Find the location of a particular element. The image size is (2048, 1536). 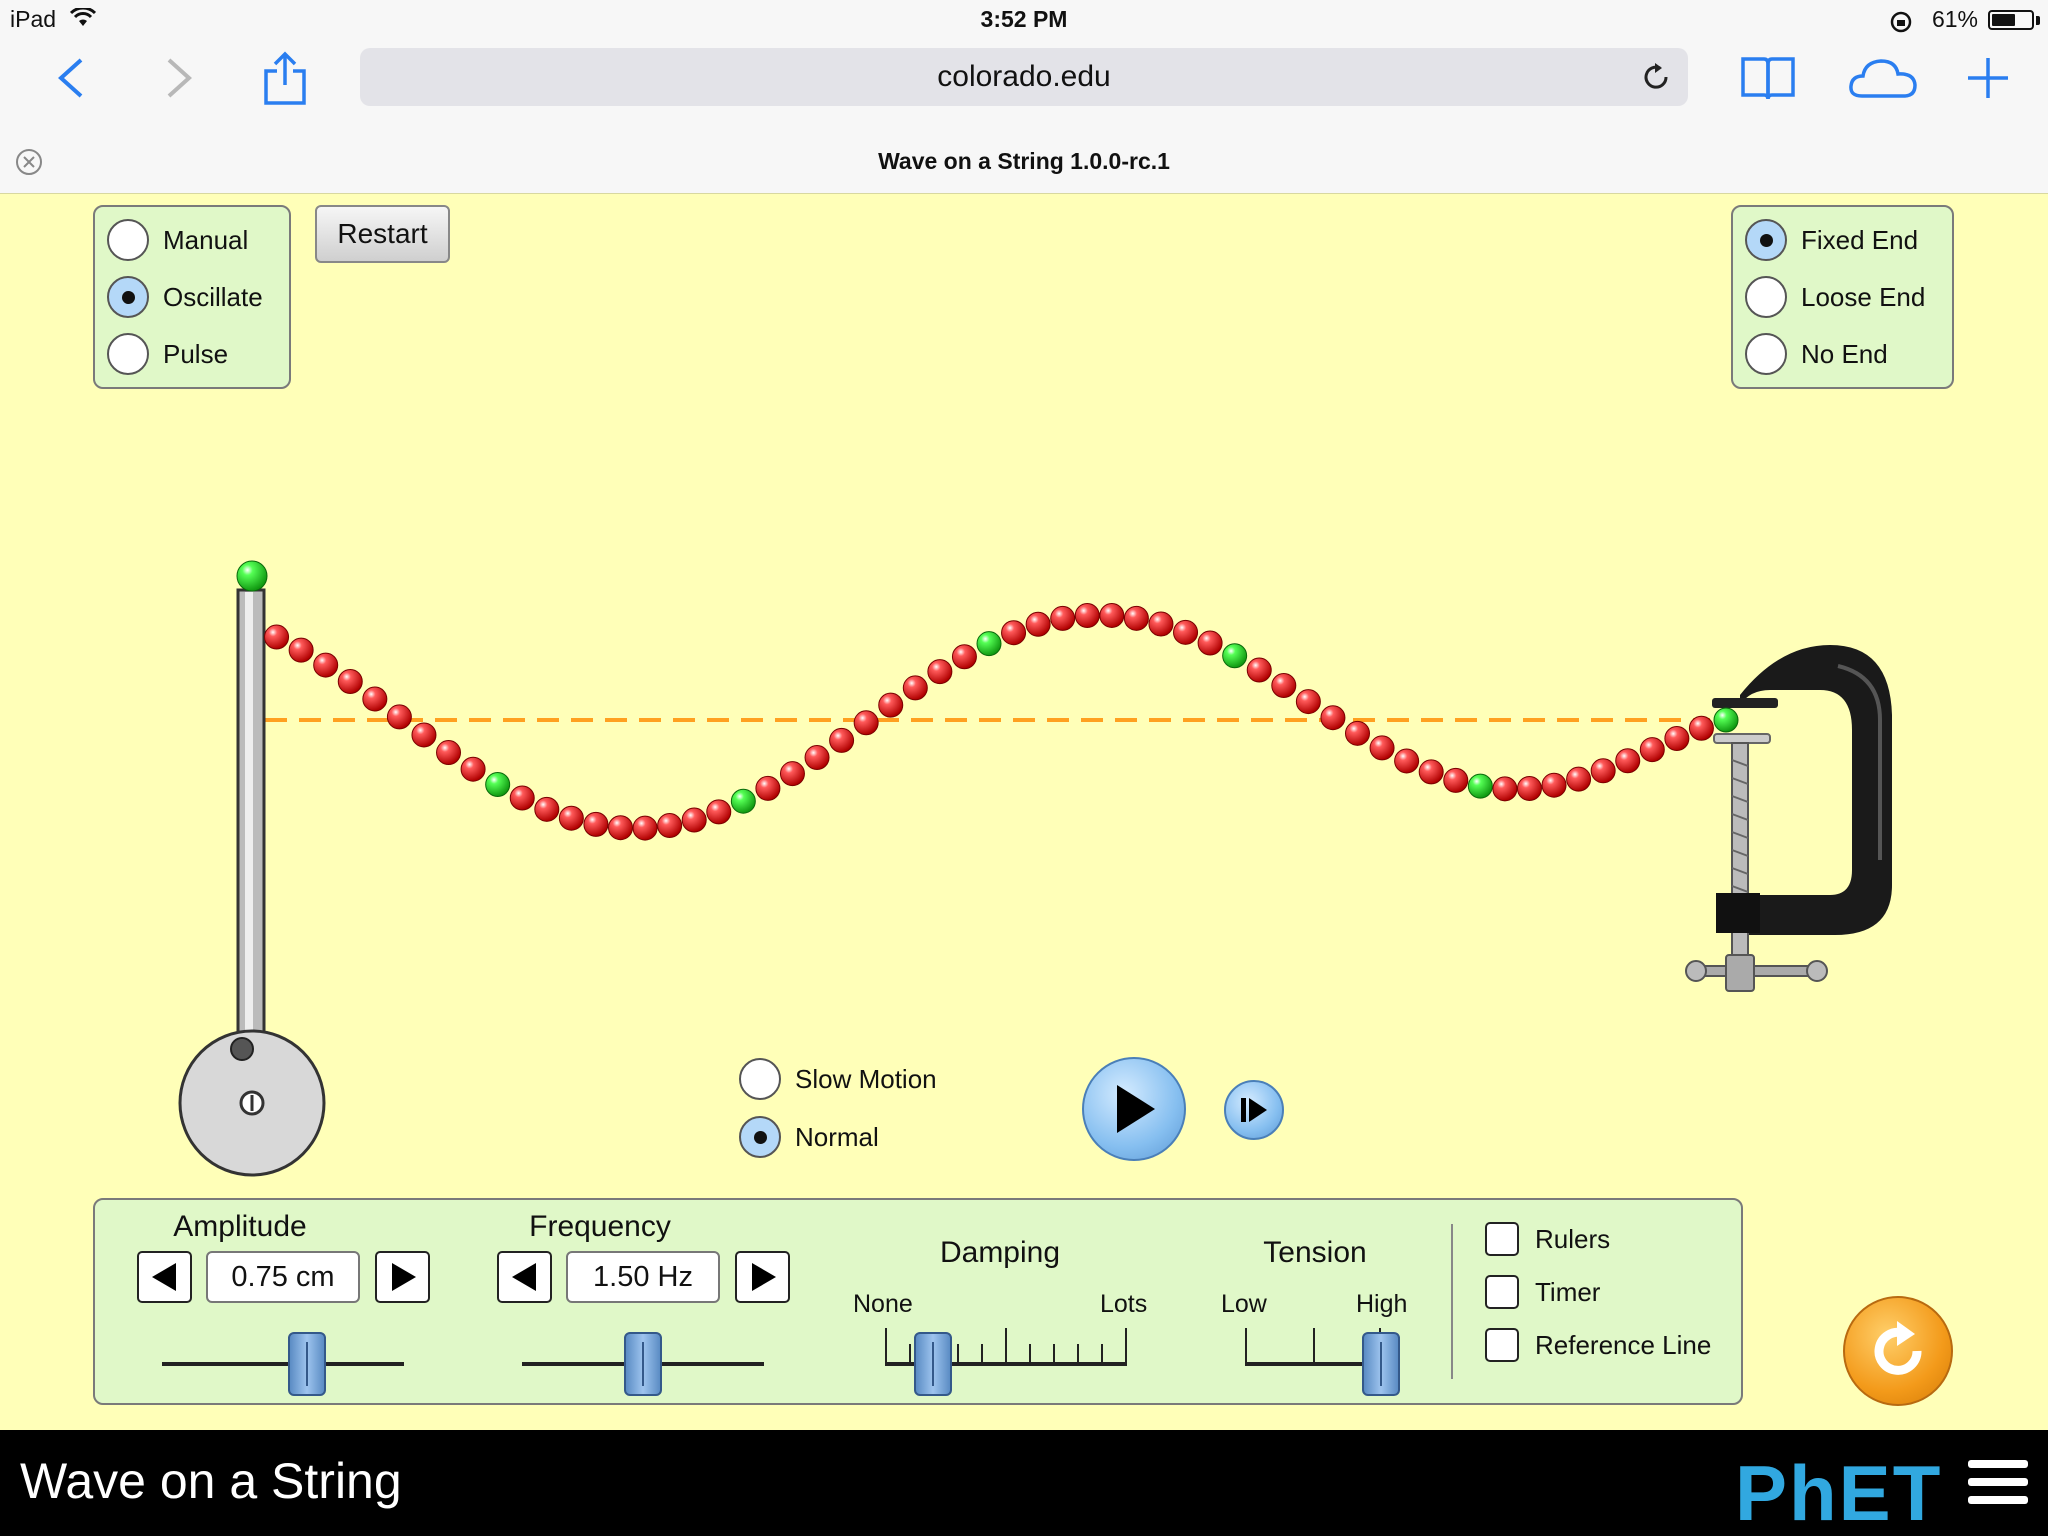

frequency-decrease-button is located at coordinates (524, 1277).